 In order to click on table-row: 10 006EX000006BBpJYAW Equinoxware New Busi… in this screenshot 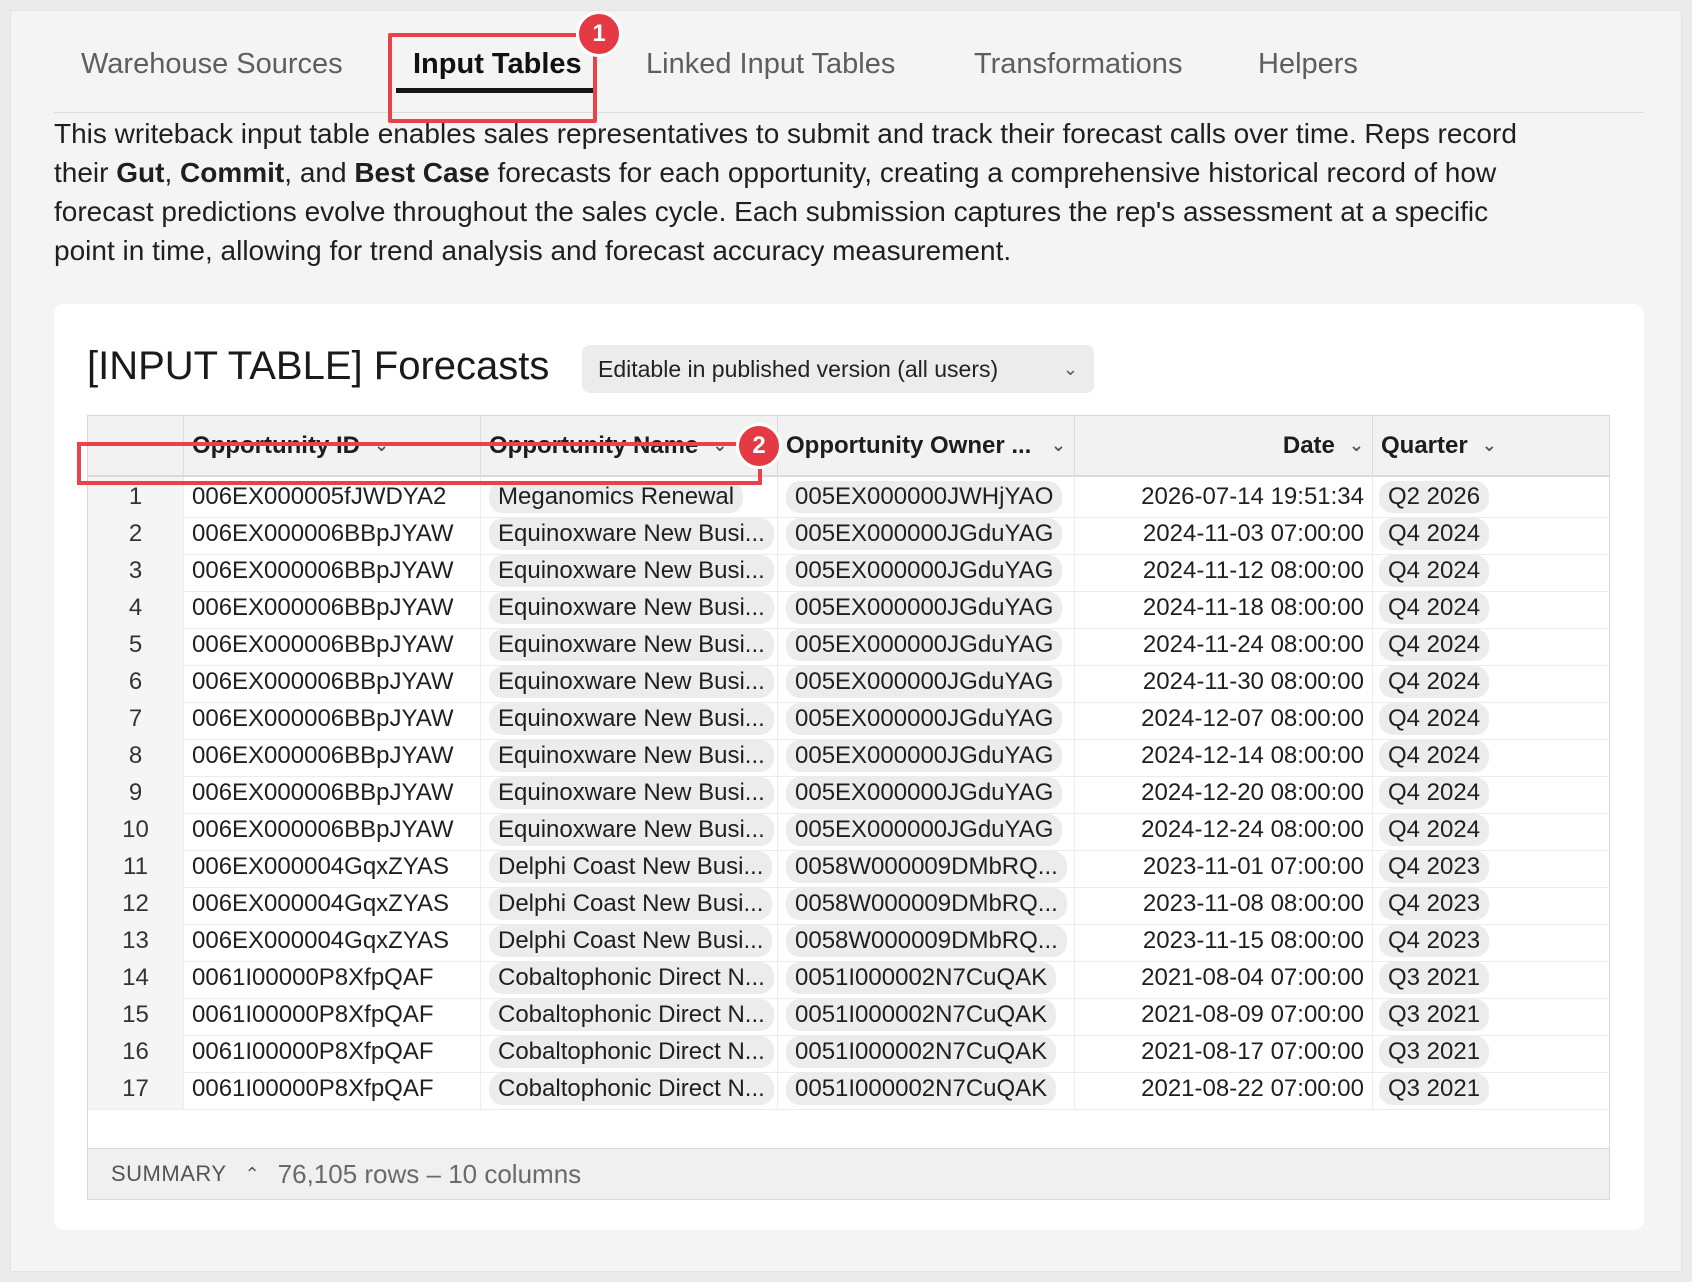, I will do `click(848, 830)`.